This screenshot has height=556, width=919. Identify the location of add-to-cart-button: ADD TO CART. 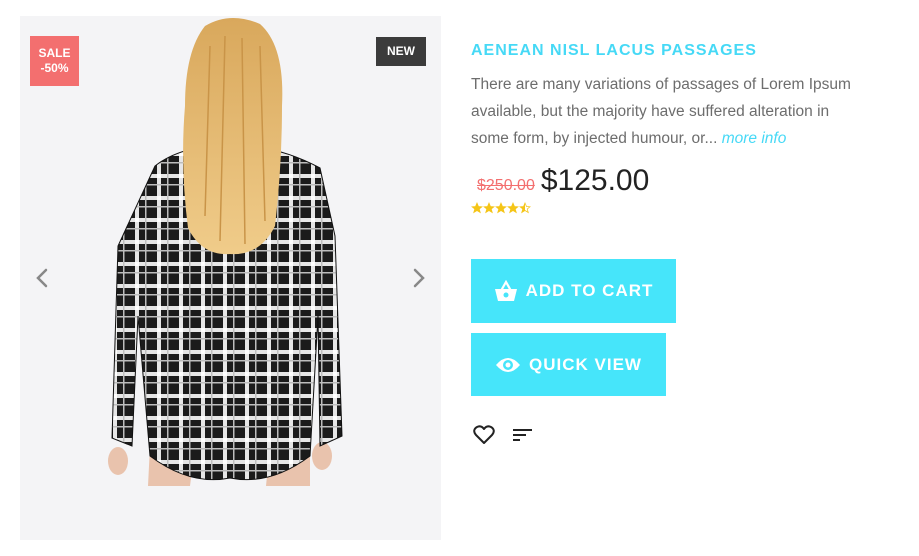
(573, 291).